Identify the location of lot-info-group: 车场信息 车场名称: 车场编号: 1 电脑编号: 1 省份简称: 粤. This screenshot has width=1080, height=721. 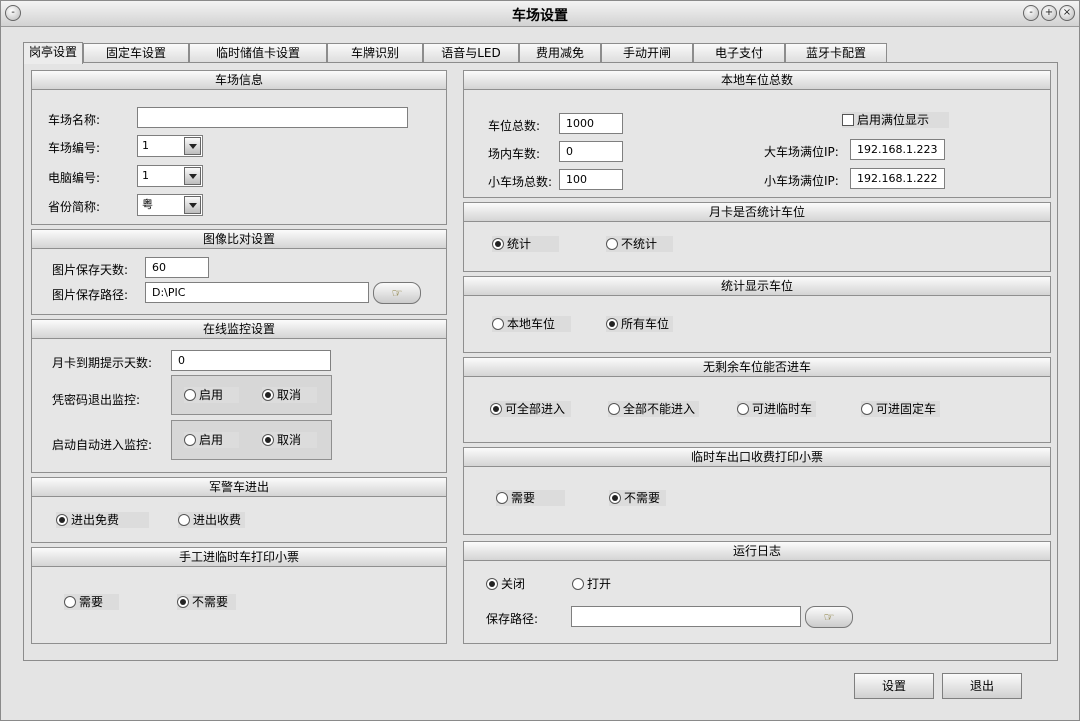
(239, 147).